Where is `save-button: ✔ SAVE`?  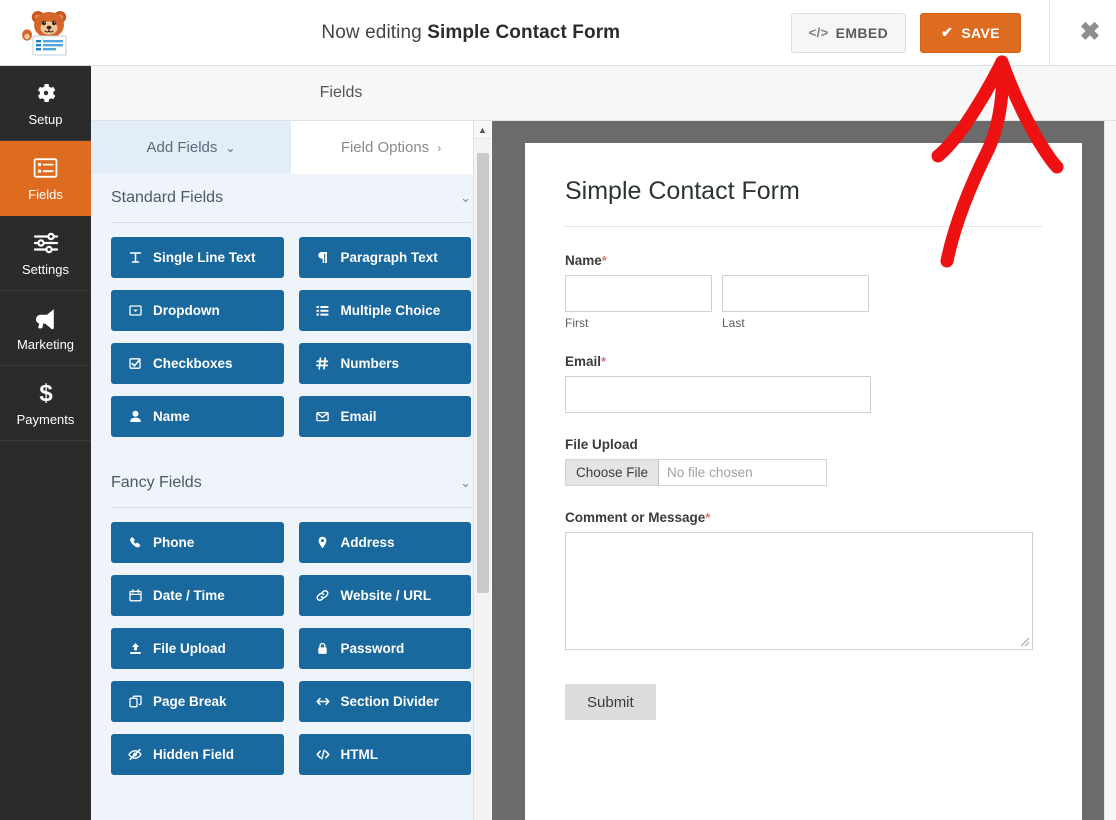
save-button: ✔ SAVE is located at coordinates (970, 32).